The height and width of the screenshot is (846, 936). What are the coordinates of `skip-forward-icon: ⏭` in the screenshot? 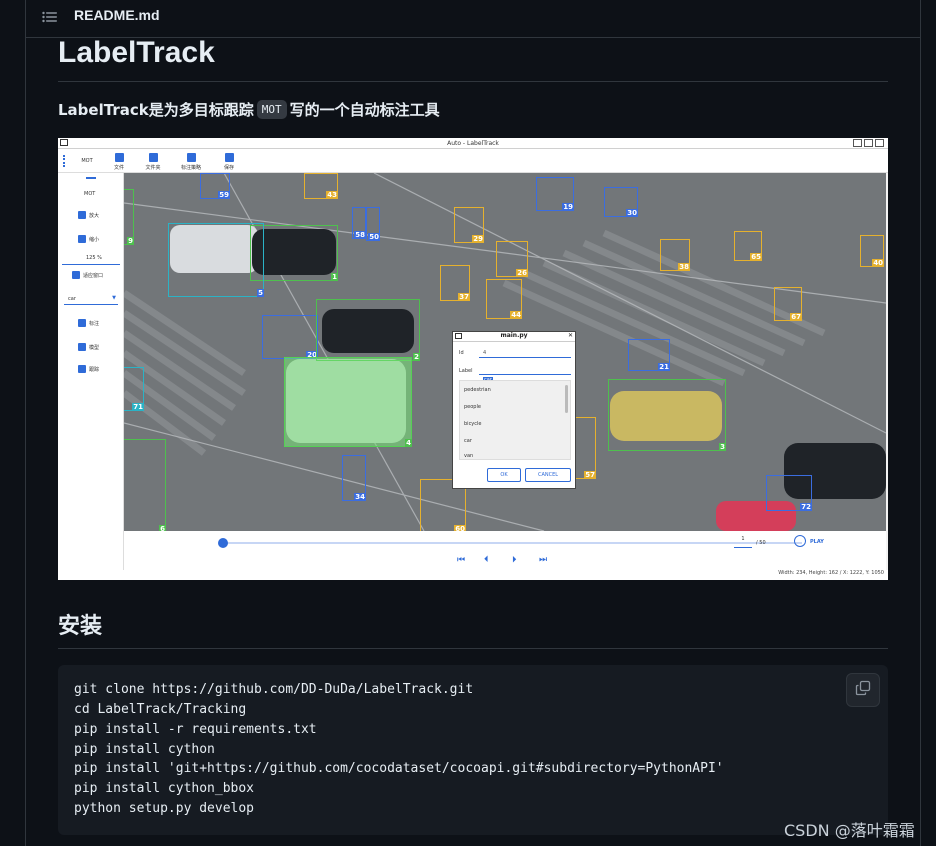 It's located at (543, 560).